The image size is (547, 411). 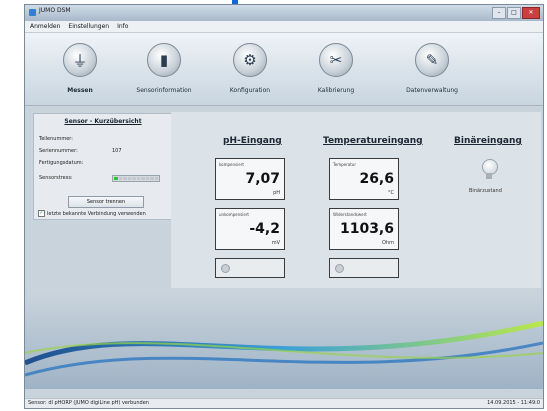 I want to click on binary-input-title: Binäreingang, so click(x=488, y=141).